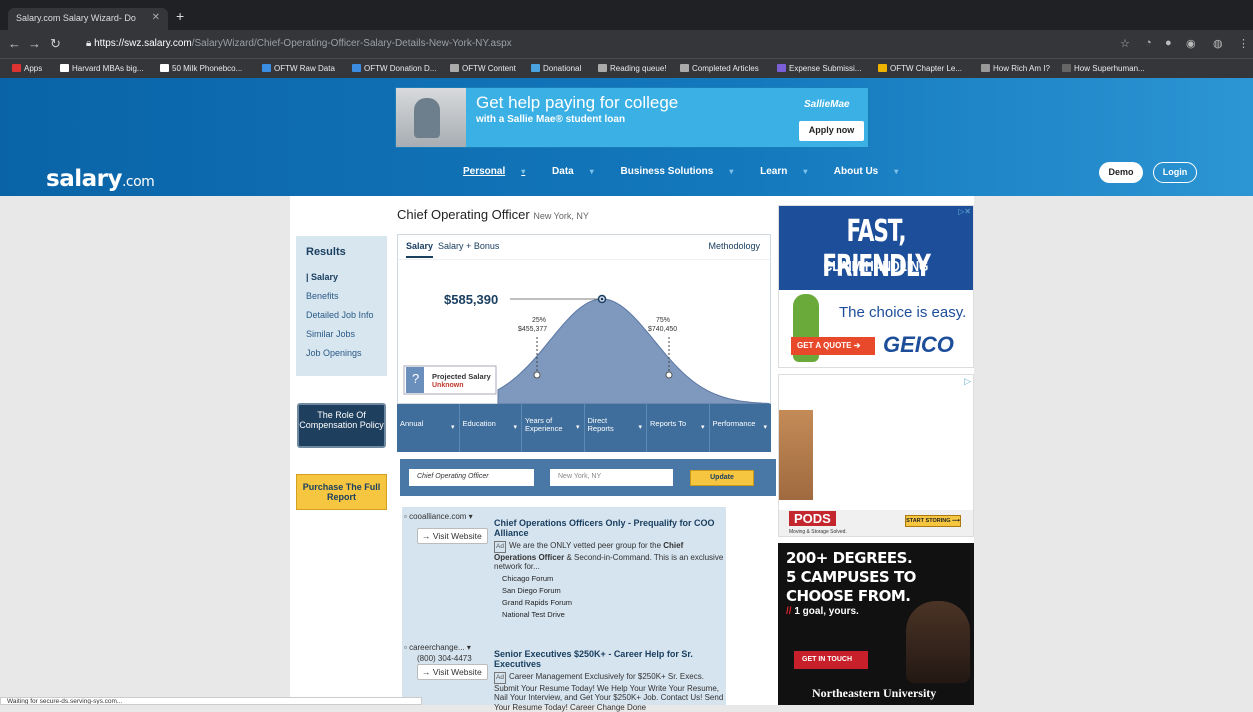  I want to click on results-item-salary: | Salary, so click(322, 277).